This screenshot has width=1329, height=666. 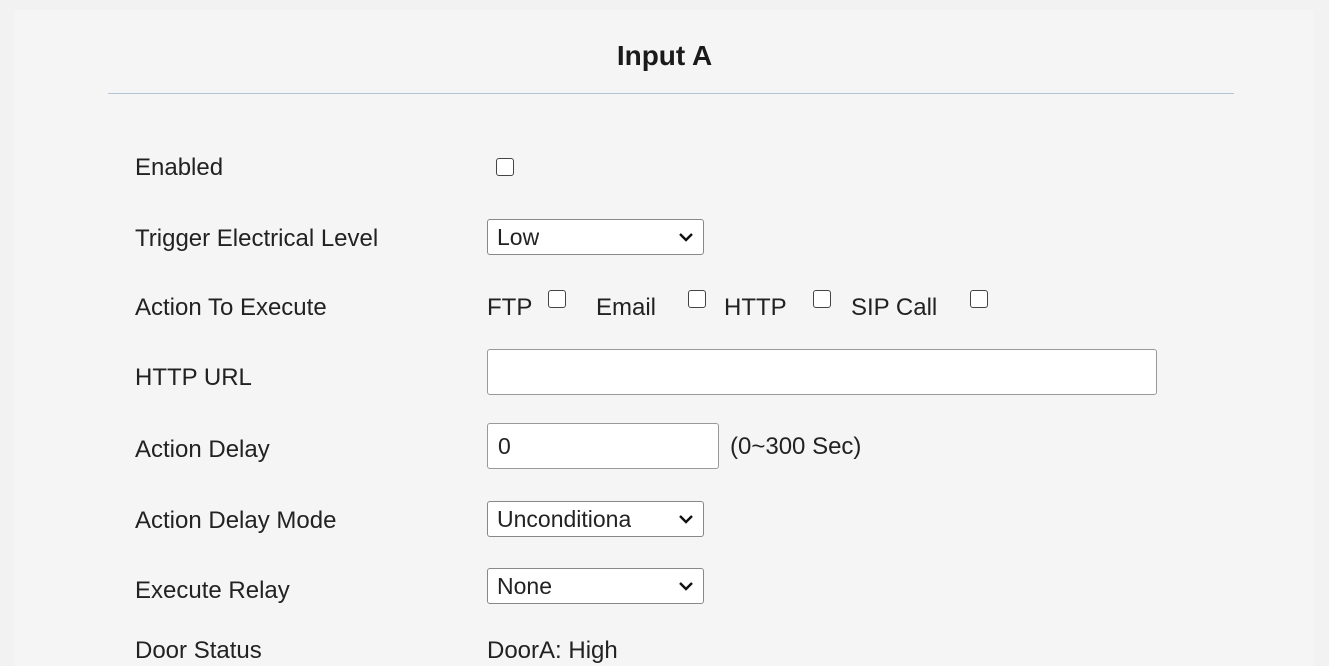 I want to click on enabled-checkbox, so click(x=505, y=167).